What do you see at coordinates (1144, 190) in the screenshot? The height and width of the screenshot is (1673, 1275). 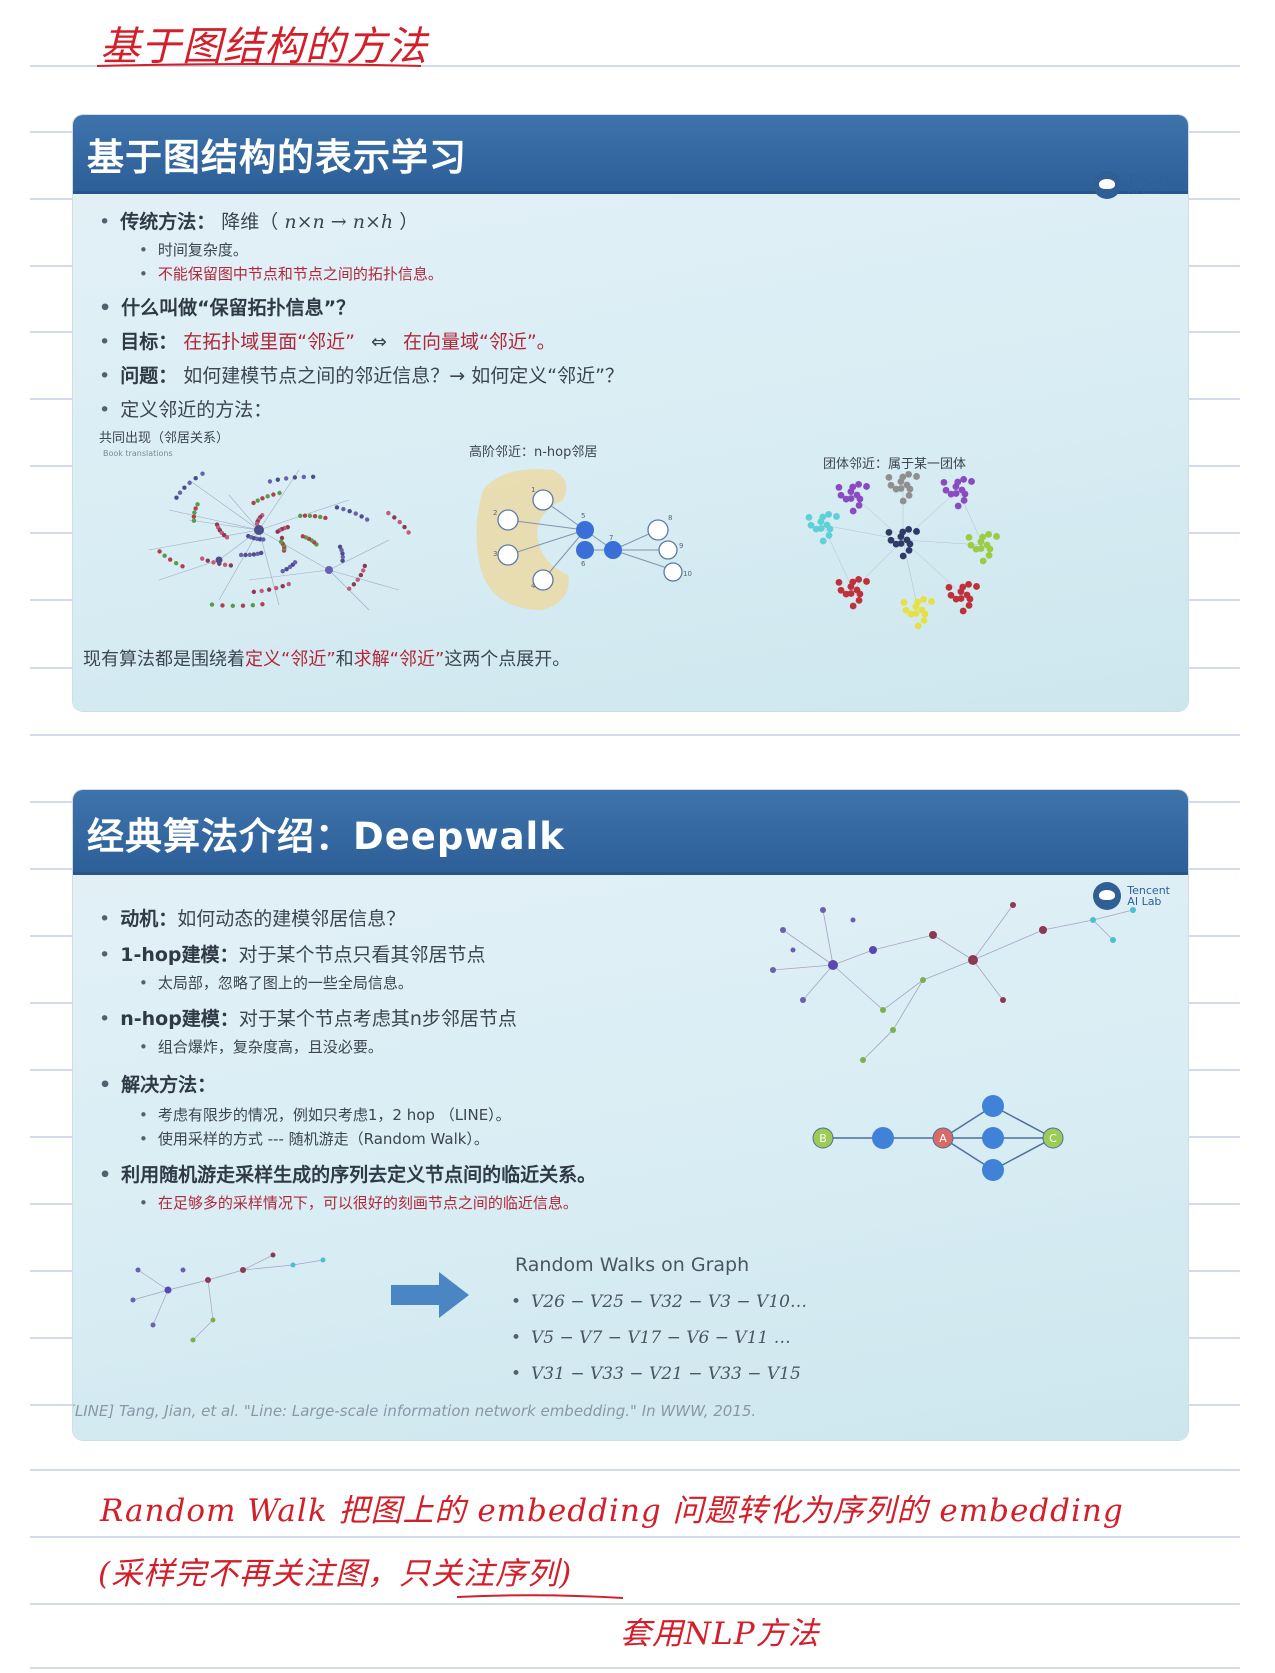 I see `logo-line2: AI Lab` at bounding box center [1144, 190].